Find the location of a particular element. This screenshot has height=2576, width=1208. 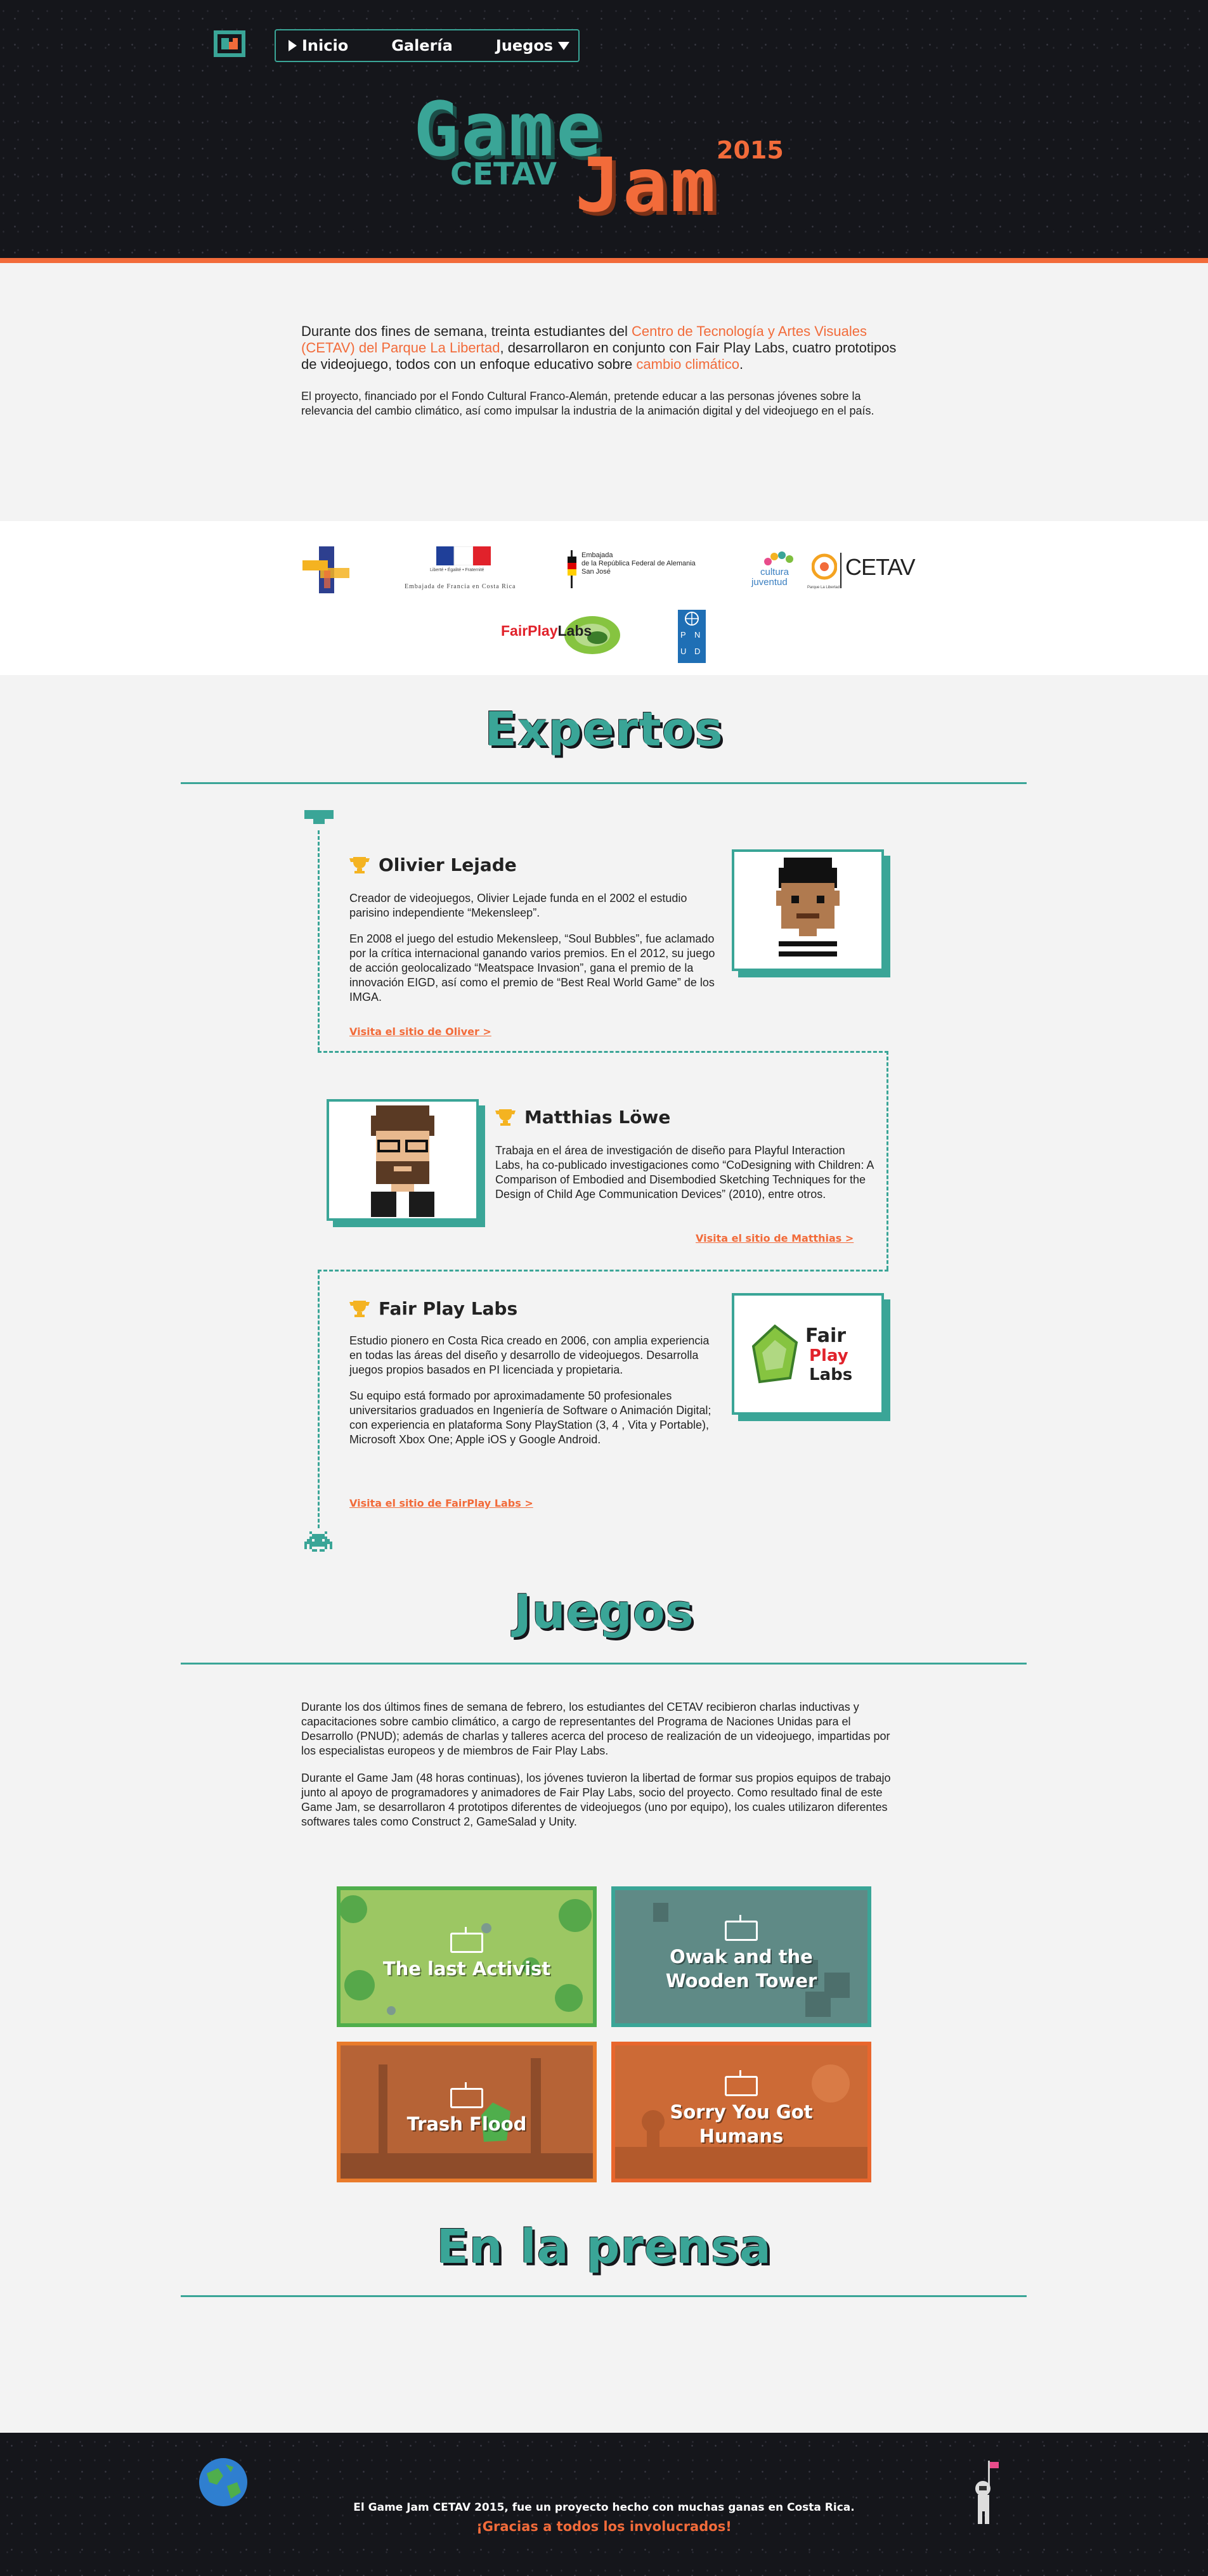

matthias-pixel-avatar is located at coordinates (402, 1161).